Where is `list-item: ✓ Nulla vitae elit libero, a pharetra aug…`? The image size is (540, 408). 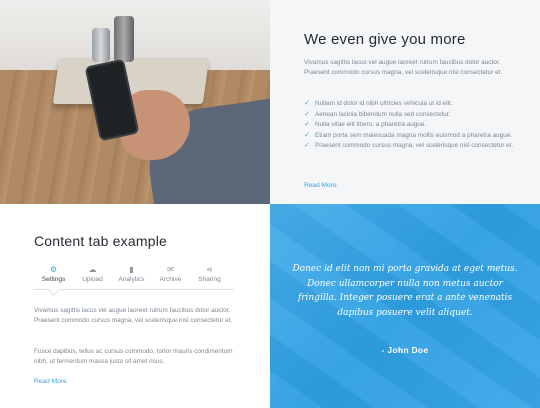 list-item: ✓ Nulla vitae elit libero, a pharetra aug… is located at coordinates (365, 124).